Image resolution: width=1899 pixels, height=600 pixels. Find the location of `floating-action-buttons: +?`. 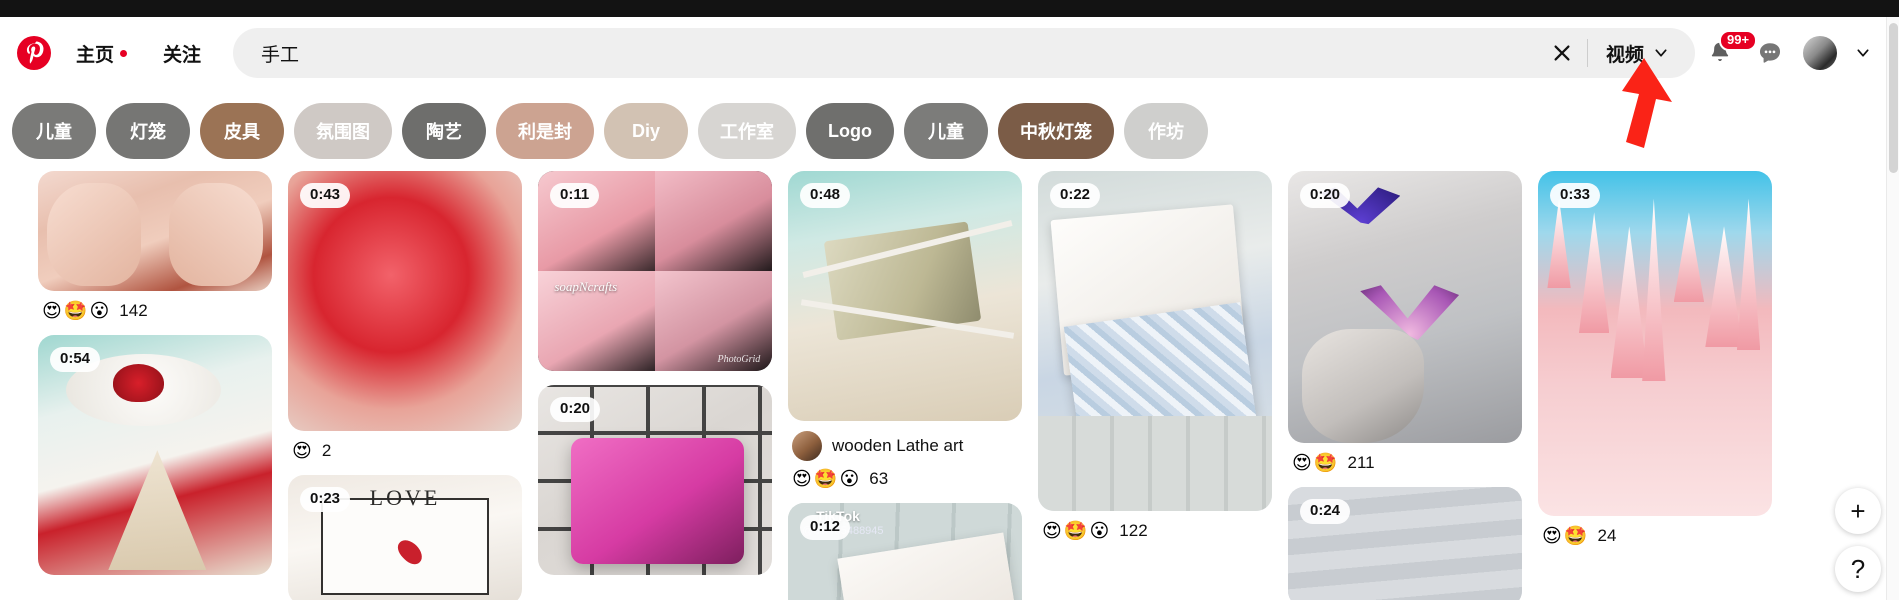

floating-action-buttons: +? is located at coordinates (1858, 540).